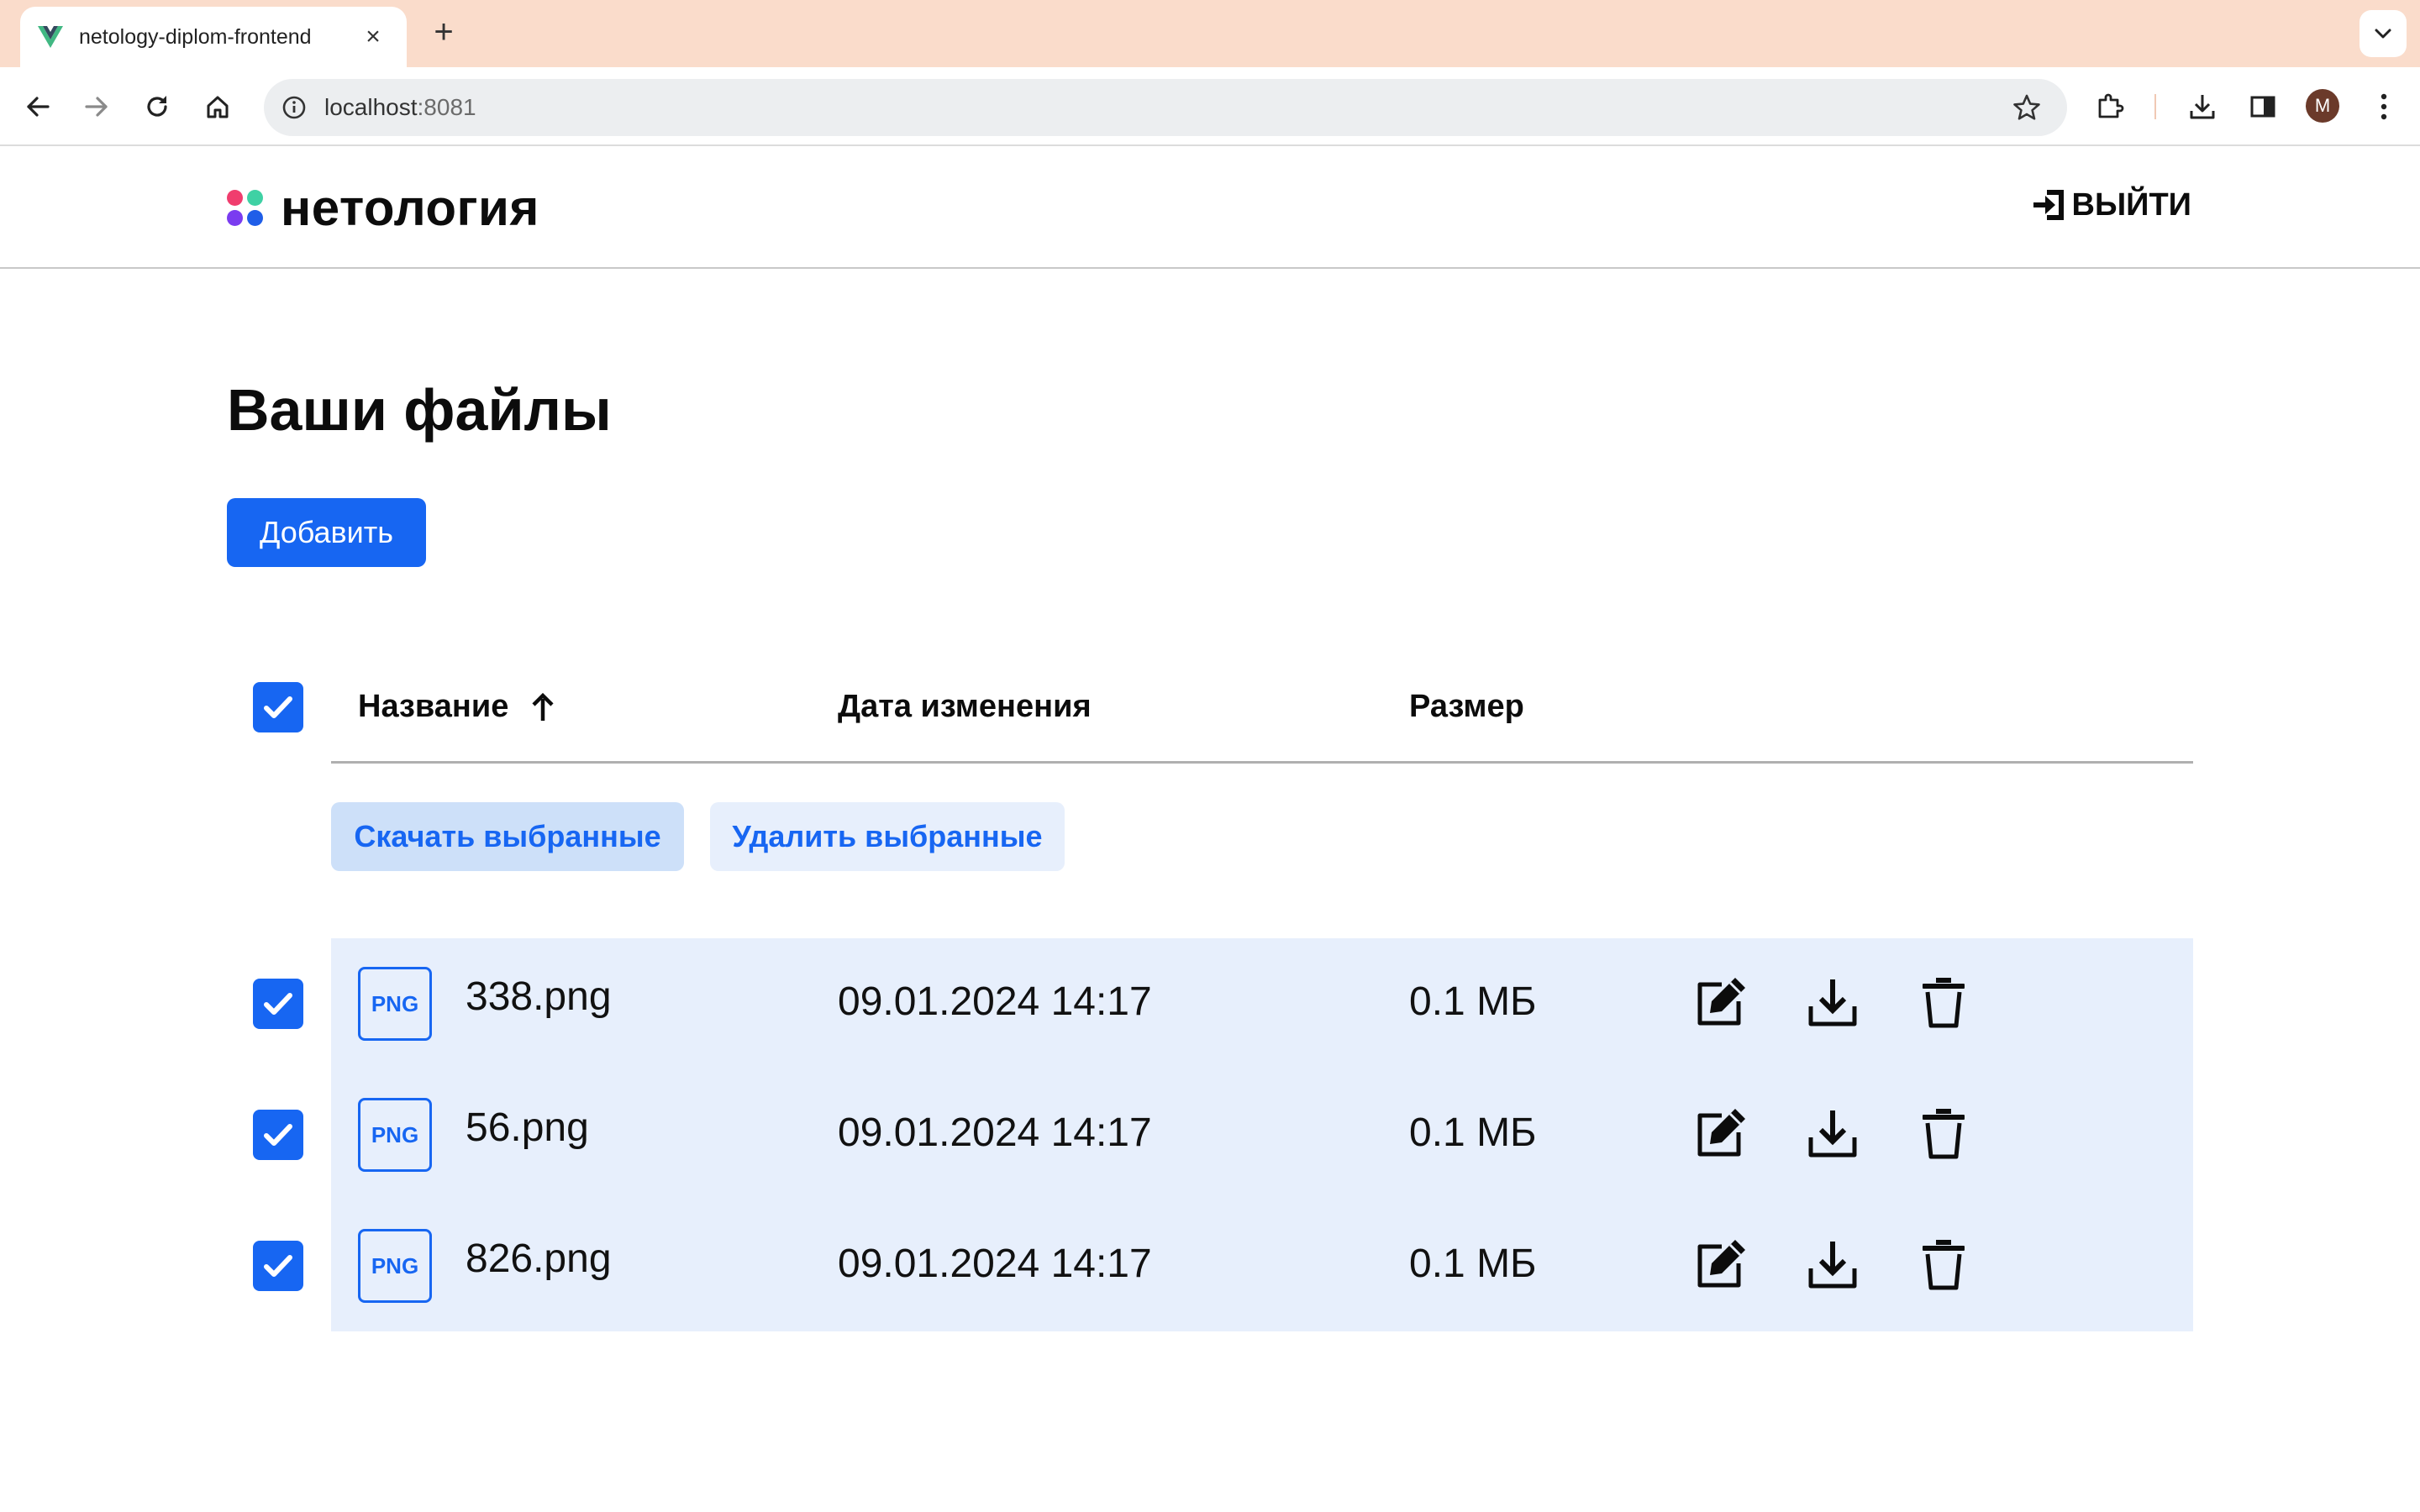 The image size is (2420, 1512). Describe the element at coordinates (326, 532) in the screenshot. I see `add-file-button: Добавить` at that location.